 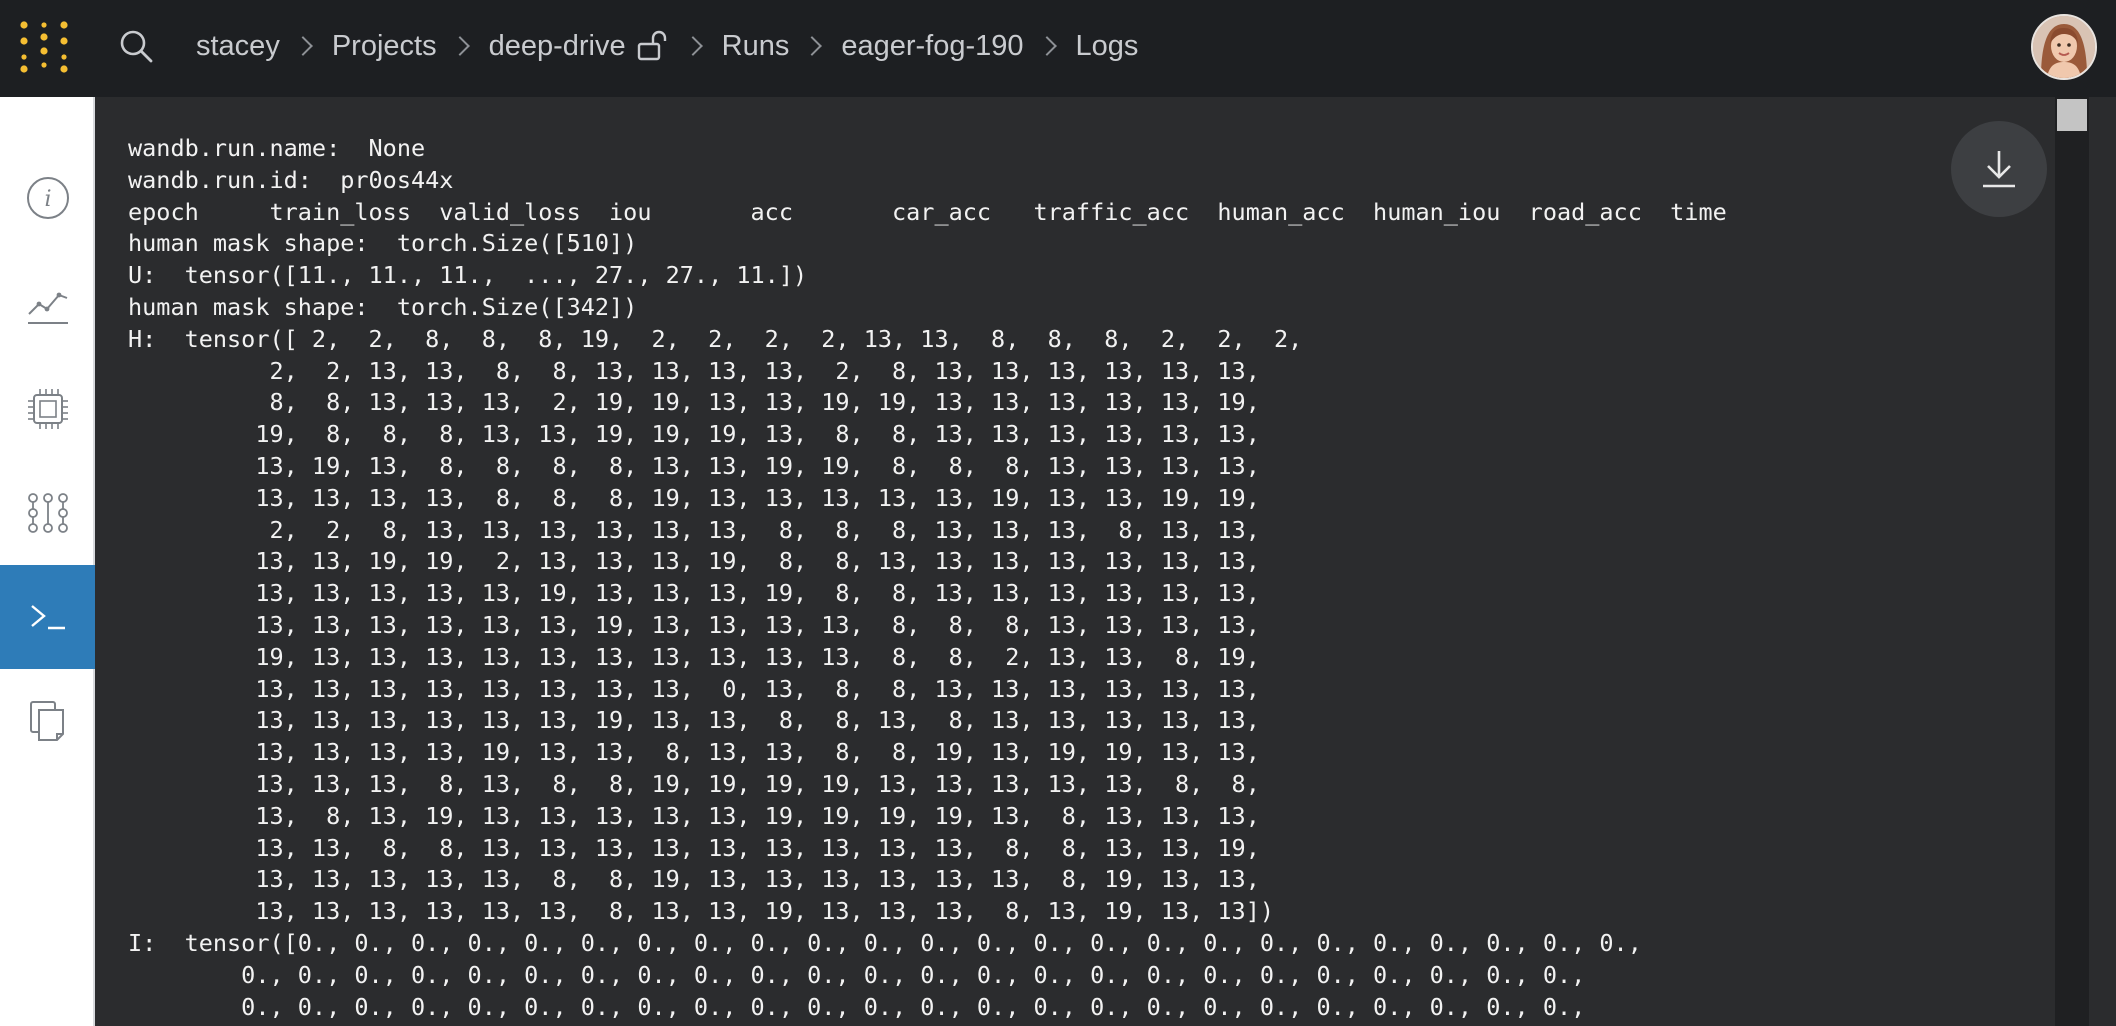 What do you see at coordinates (2102, 561) in the screenshot?
I see `right-edge-filler` at bounding box center [2102, 561].